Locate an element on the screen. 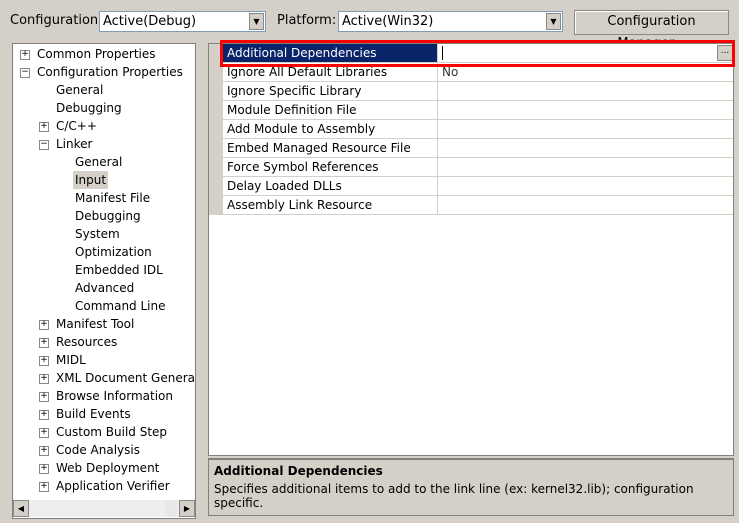 This screenshot has height=523, width=739. platform-label: Platform: is located at coordinates (307, 20).